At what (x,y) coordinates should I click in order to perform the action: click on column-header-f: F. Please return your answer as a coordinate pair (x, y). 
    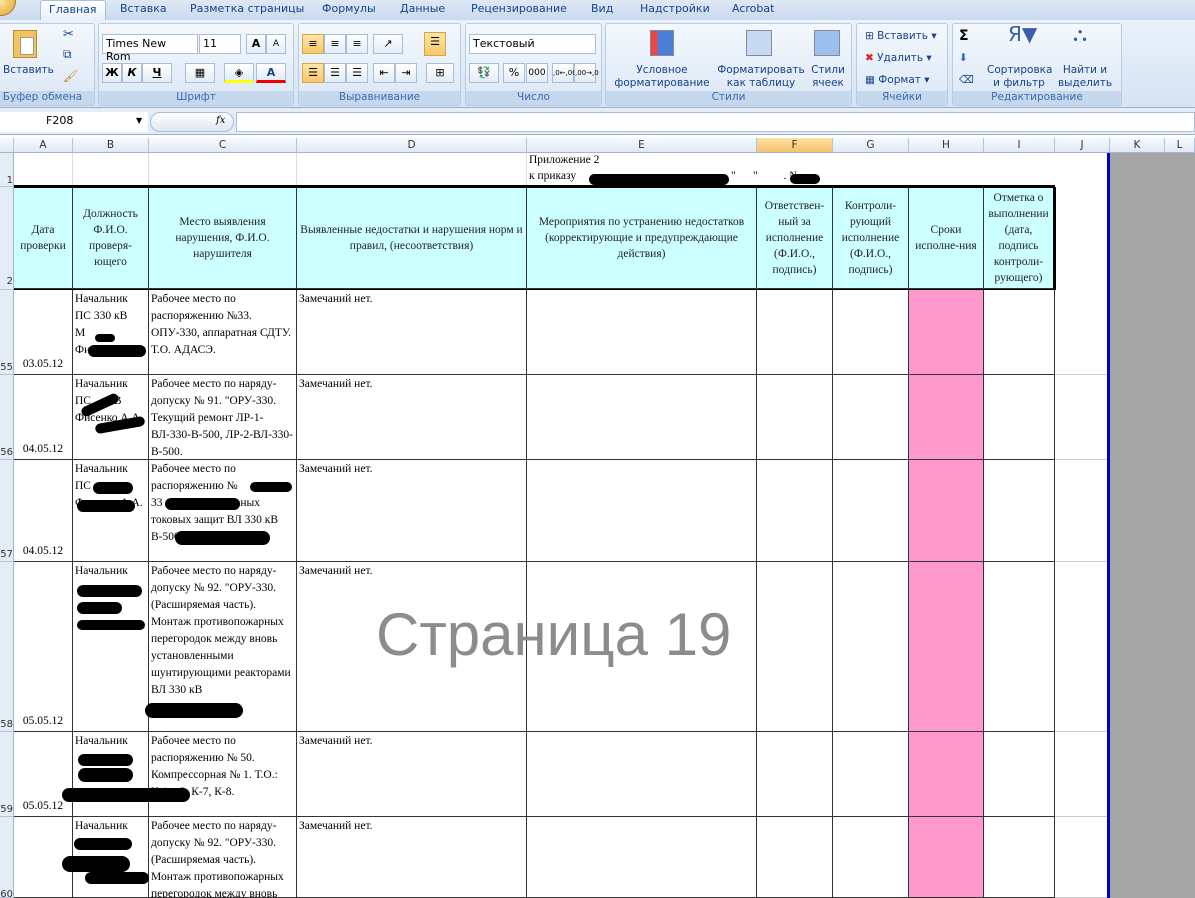
    Looking at the image, I should click on (795, 145).